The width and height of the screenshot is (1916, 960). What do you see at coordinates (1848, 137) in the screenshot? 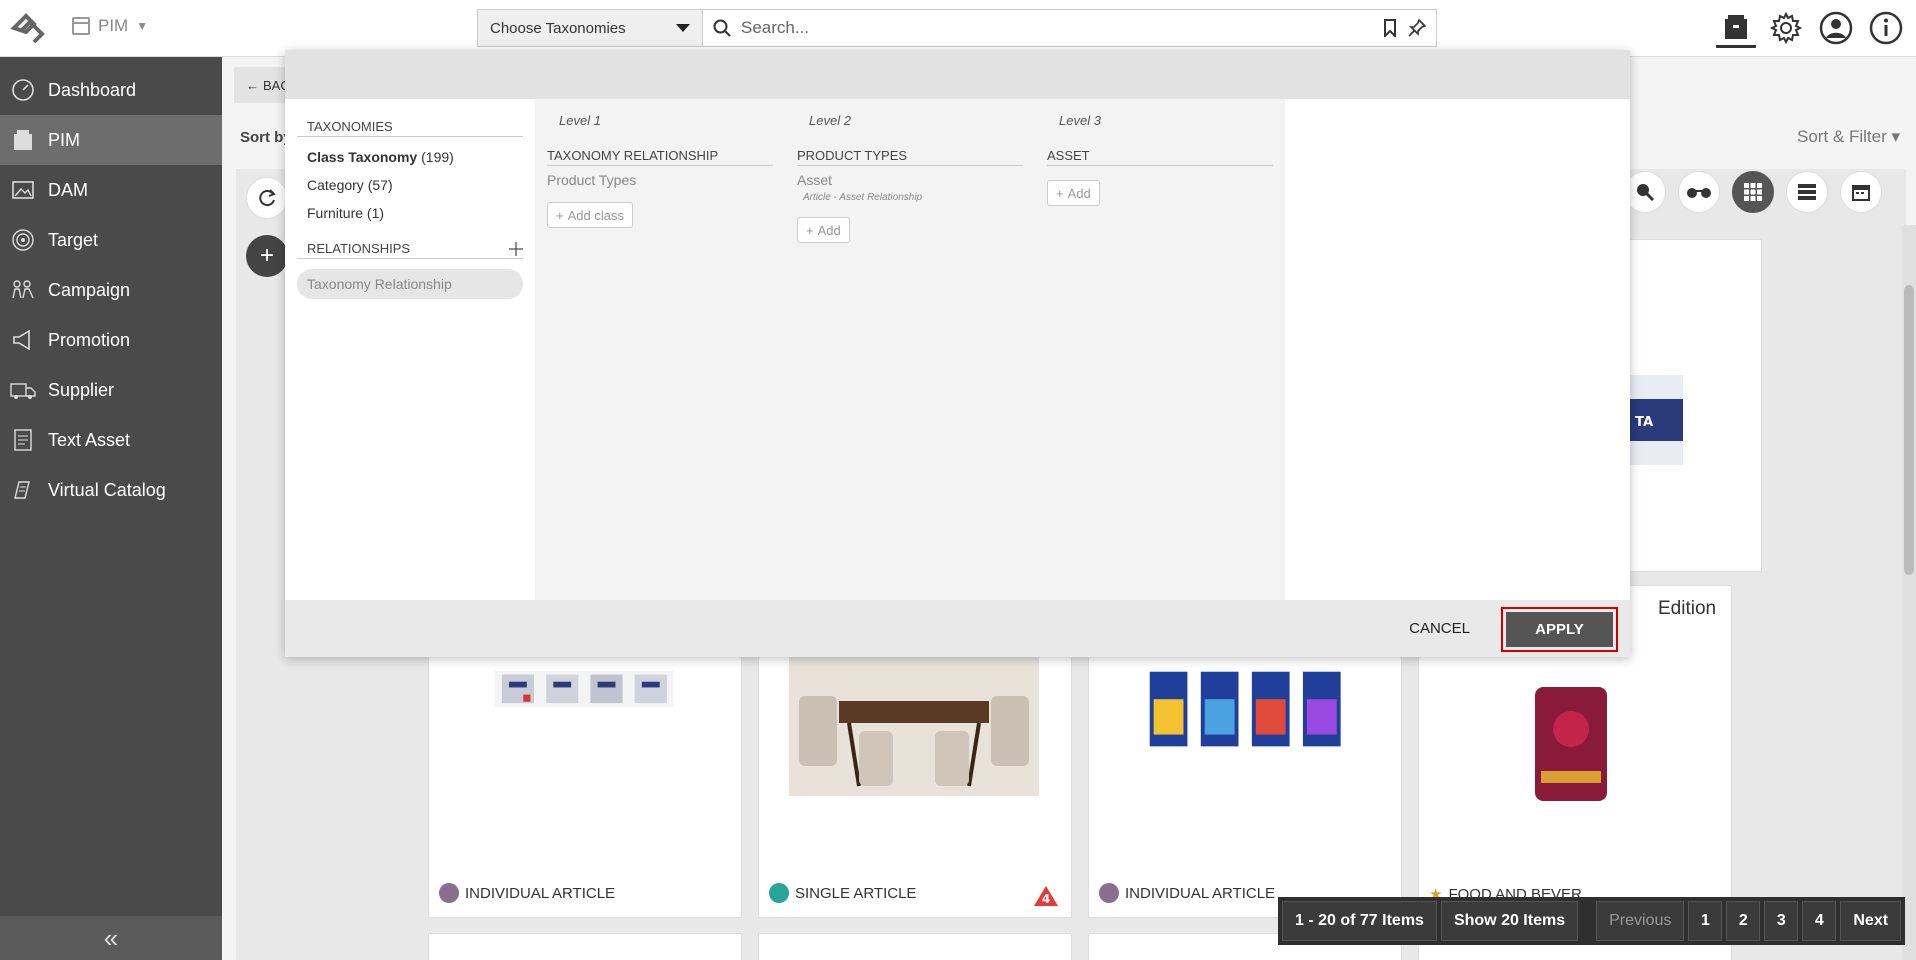
I see `sort-filter-toggle: Sort & Filter ▾` at bounding box center [1848, 137].